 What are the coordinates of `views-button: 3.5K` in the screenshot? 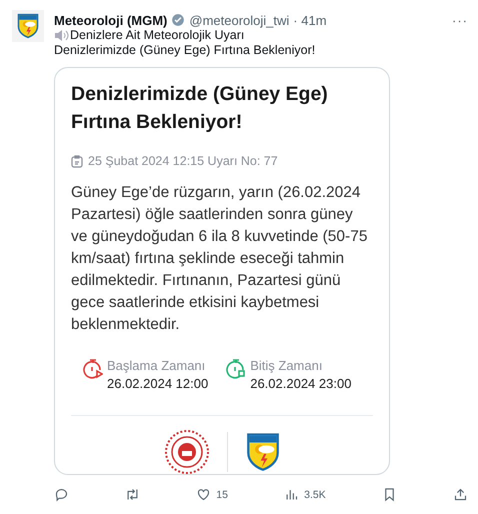 It's located at (305, 494).